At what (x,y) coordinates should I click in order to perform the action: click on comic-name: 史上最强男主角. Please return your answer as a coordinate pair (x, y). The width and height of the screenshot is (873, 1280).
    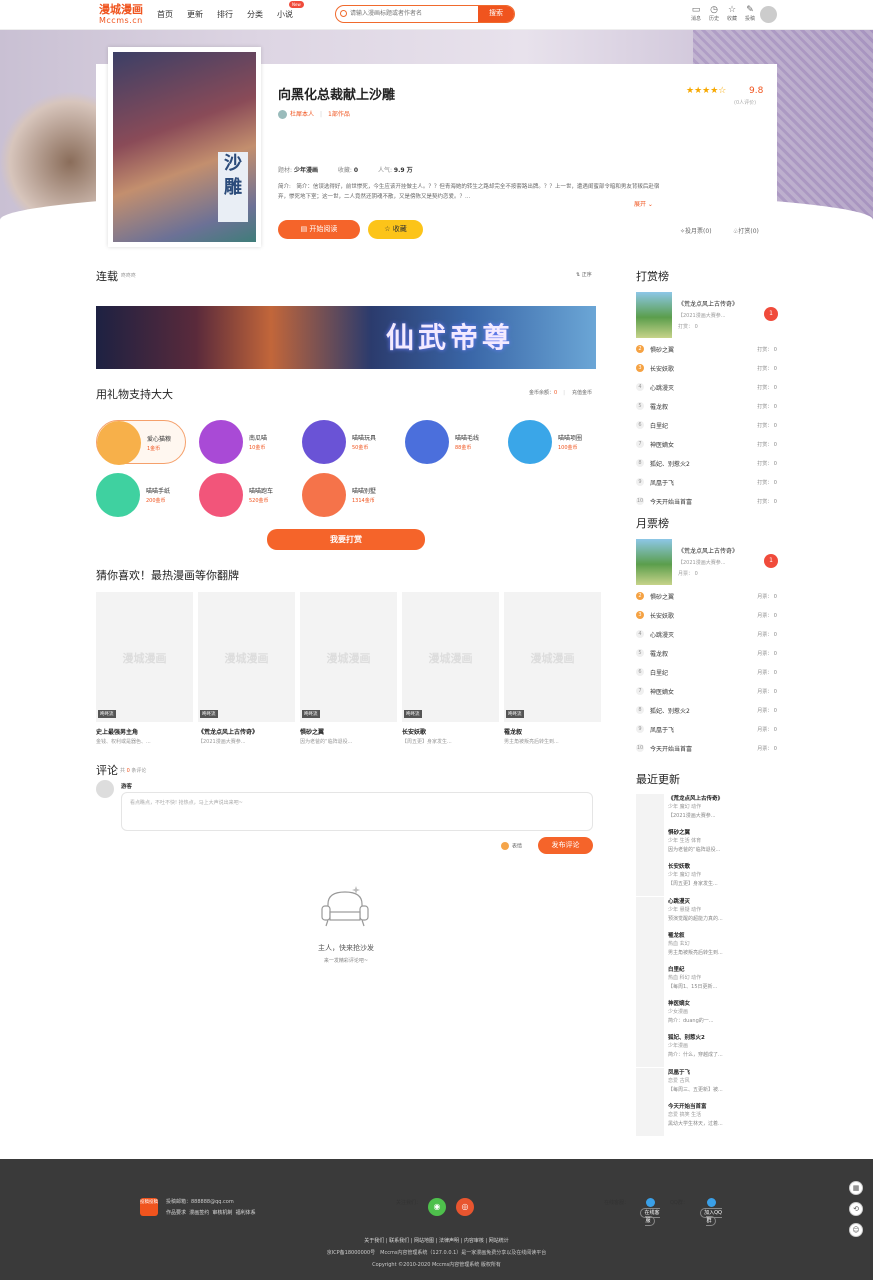
    Looking at the image, I should click on (117, 731).